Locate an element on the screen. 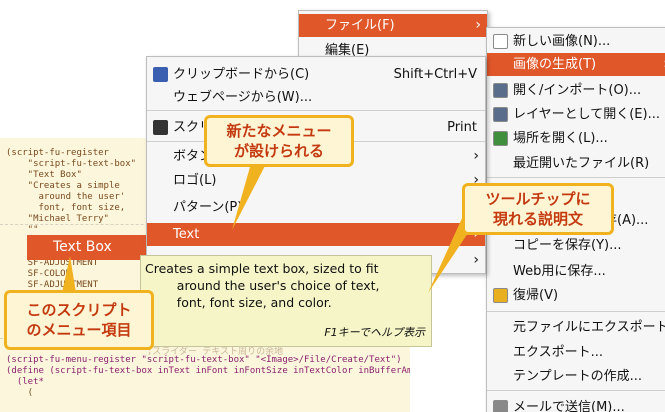 The image size is (665, 412). code-line: "Michael Terry" is located at coordinates (57, 219).